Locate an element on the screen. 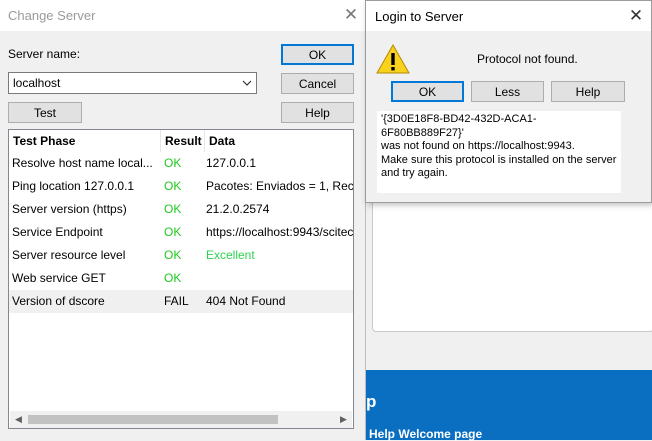 This screenshot has height=441, width=652. chevron-down-icon is located at coordinates (247, 83).